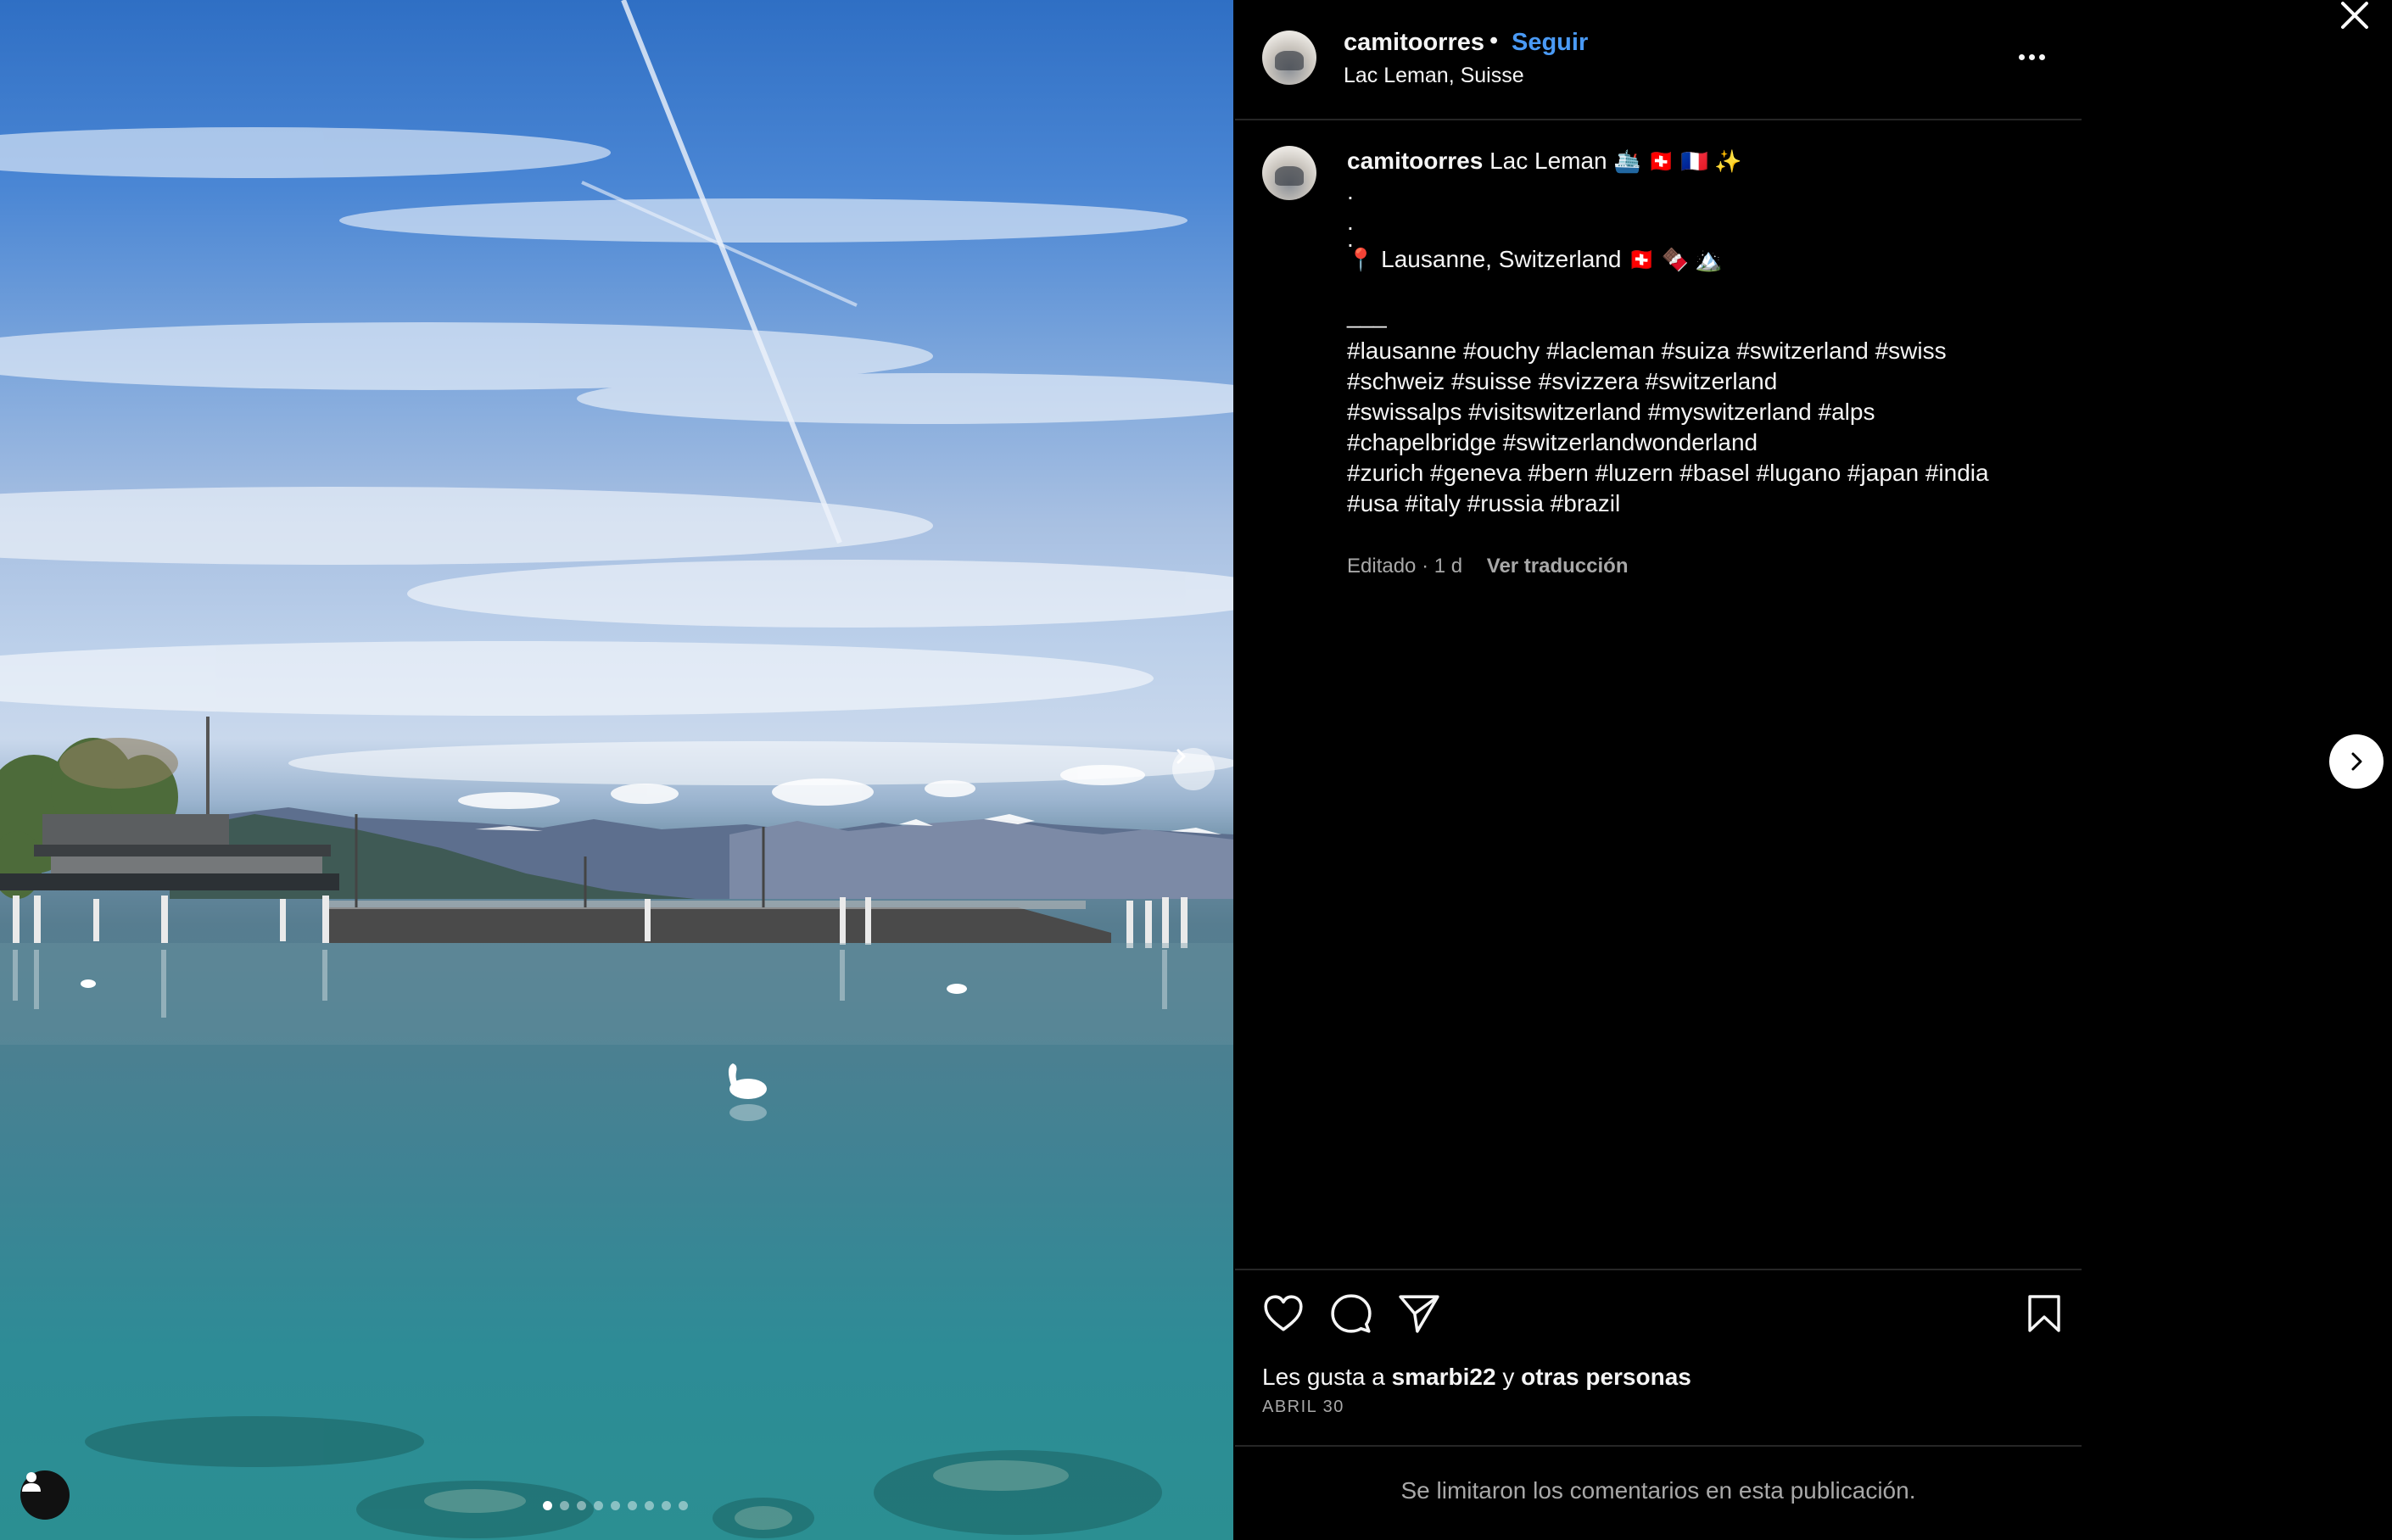  I want to click on caption-meta: Editado · 1 d Ver traducción, so click(1488, 566).